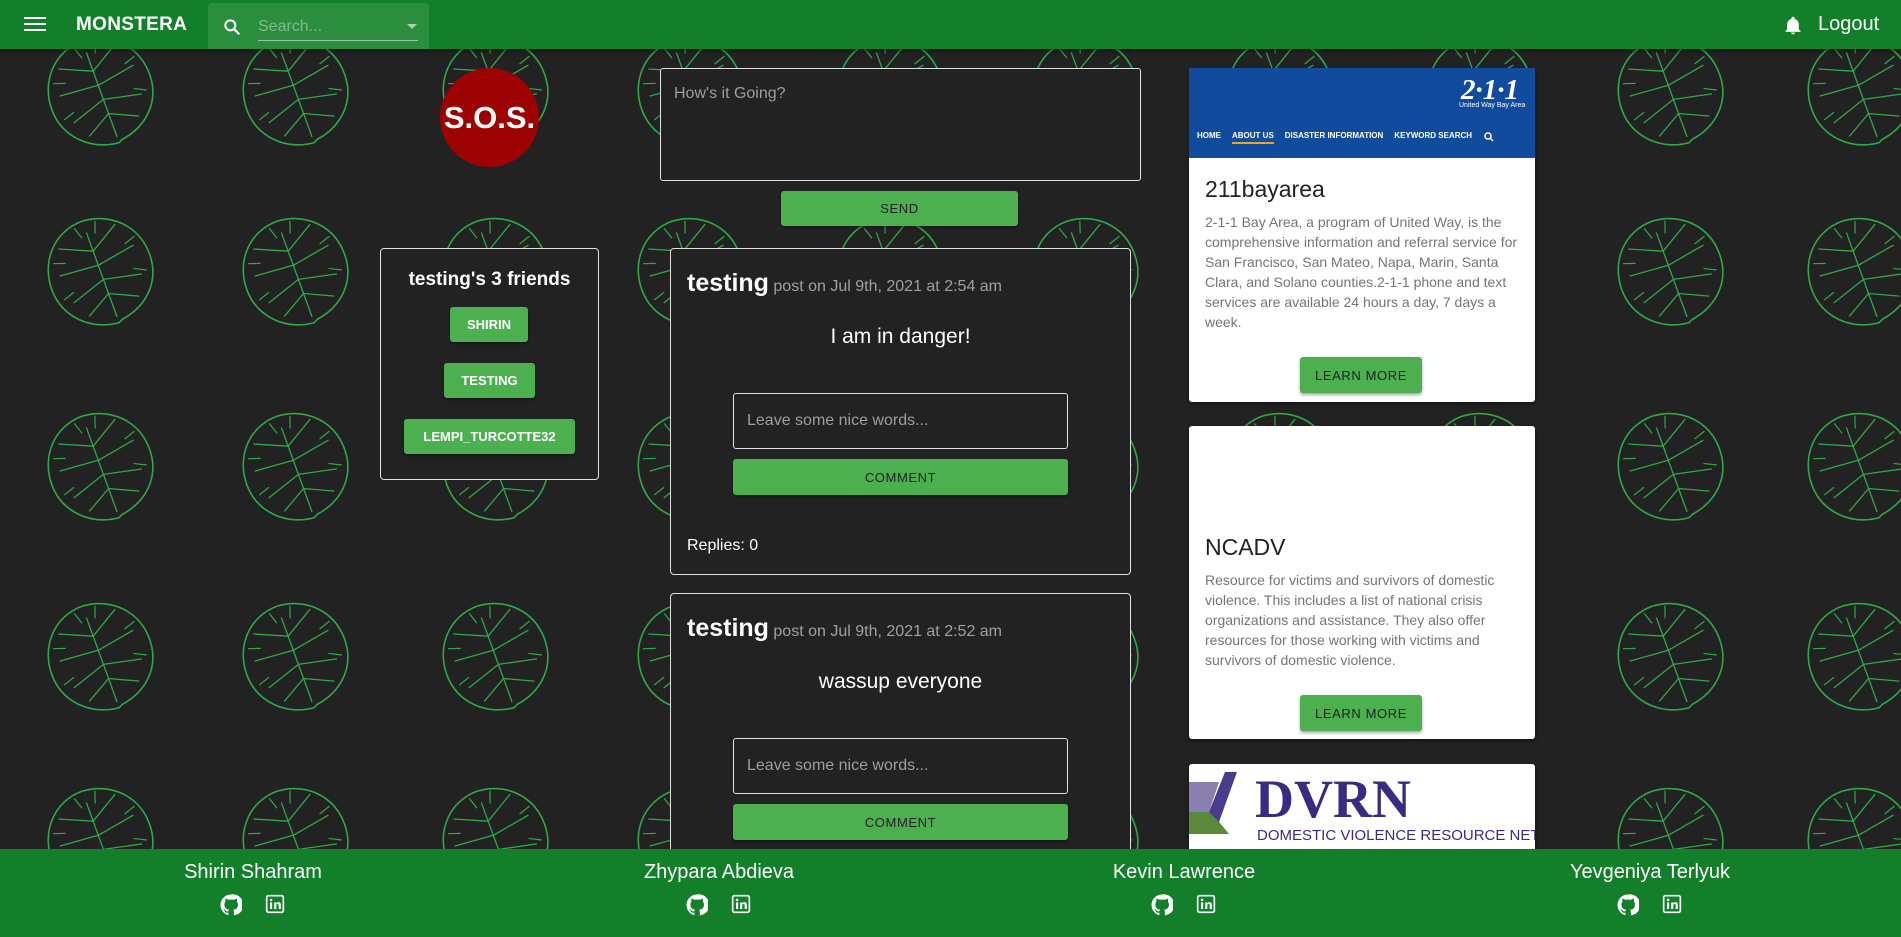 The image size is (1901, 937). What do you see at coordinates (232, 27) in the screenshot?
I see `search-icon` at bounding box center [232, 27].